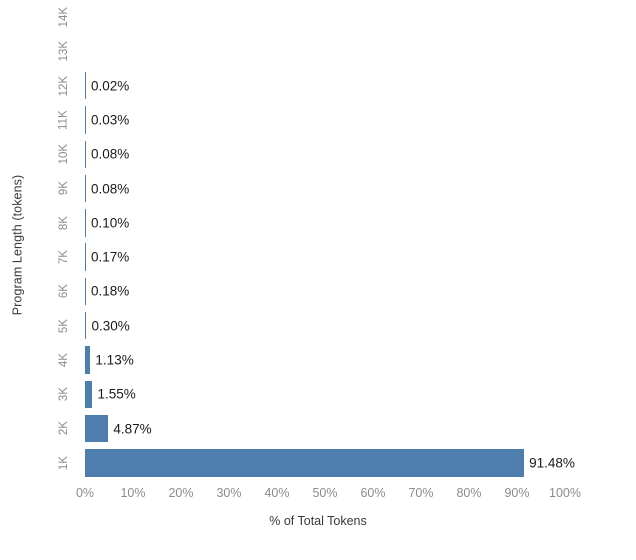 The image size is (636, 560). I want to click on bar-value-label: 0.02%, so click(110, 86).